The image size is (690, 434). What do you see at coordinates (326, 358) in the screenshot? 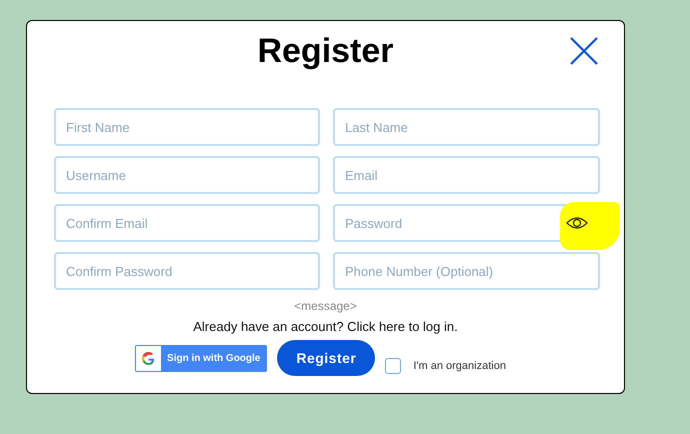
I see `register-button: Register` at bounding box center [326, 358].